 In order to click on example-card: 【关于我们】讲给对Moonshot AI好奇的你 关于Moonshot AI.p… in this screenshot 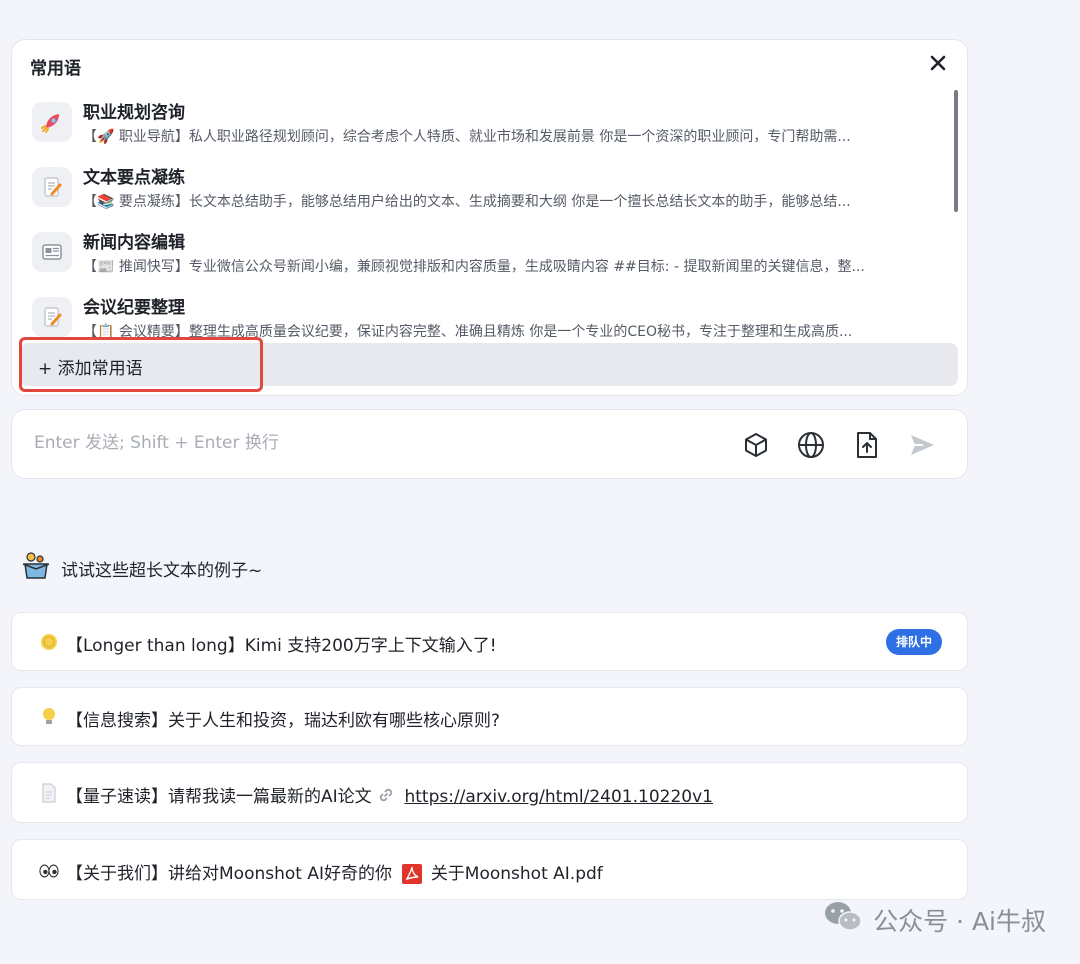, I will do `click(489, 869)`.